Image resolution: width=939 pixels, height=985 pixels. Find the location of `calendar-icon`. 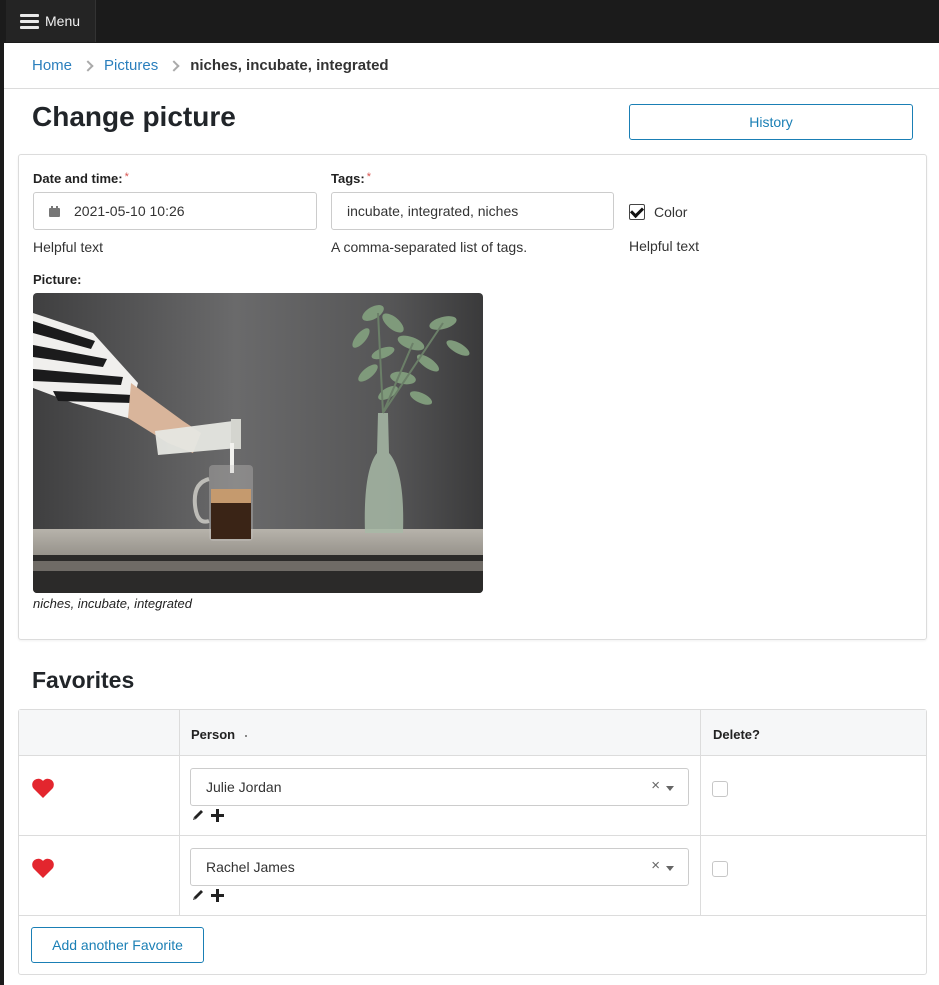

calendar-icon is located at coordinates (54, 211).